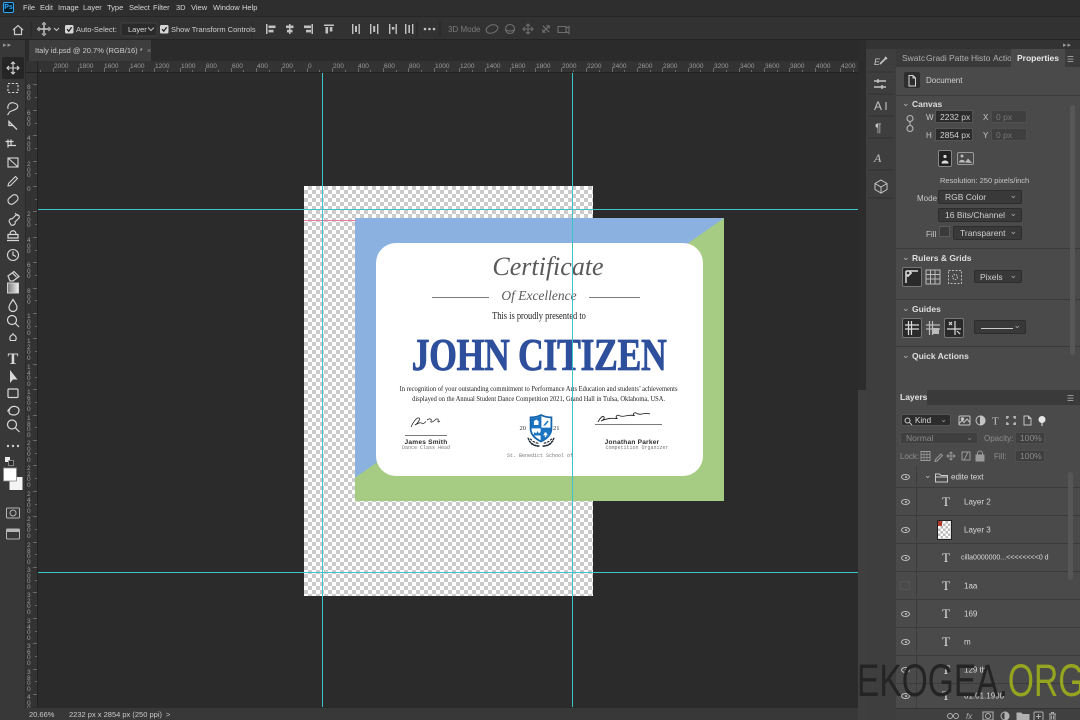 The image size is (1080, 720). I want to click on svg-text: E, so click(877, 62).